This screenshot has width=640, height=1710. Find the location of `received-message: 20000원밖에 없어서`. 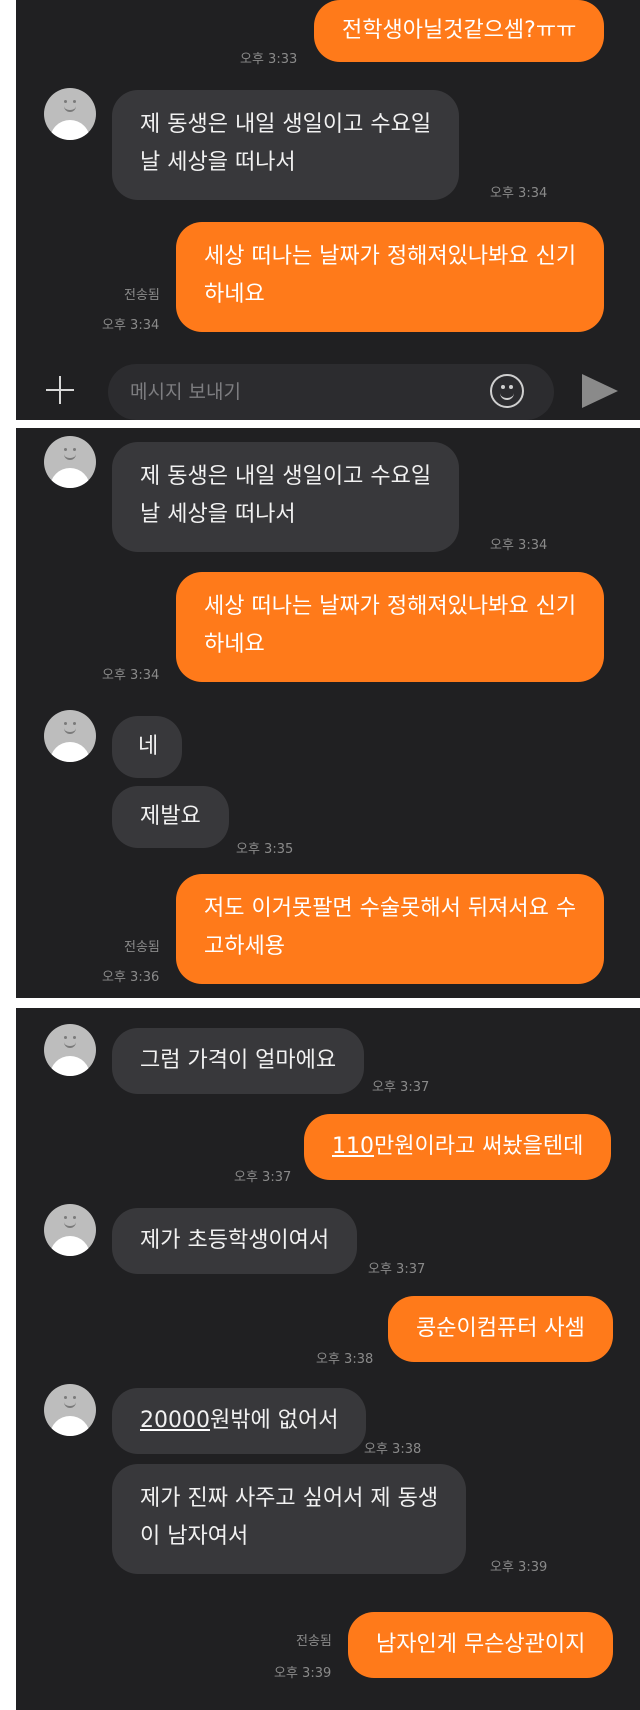

received-message: 20000원밖에 없어서 is located at coordinates (239, 1421).